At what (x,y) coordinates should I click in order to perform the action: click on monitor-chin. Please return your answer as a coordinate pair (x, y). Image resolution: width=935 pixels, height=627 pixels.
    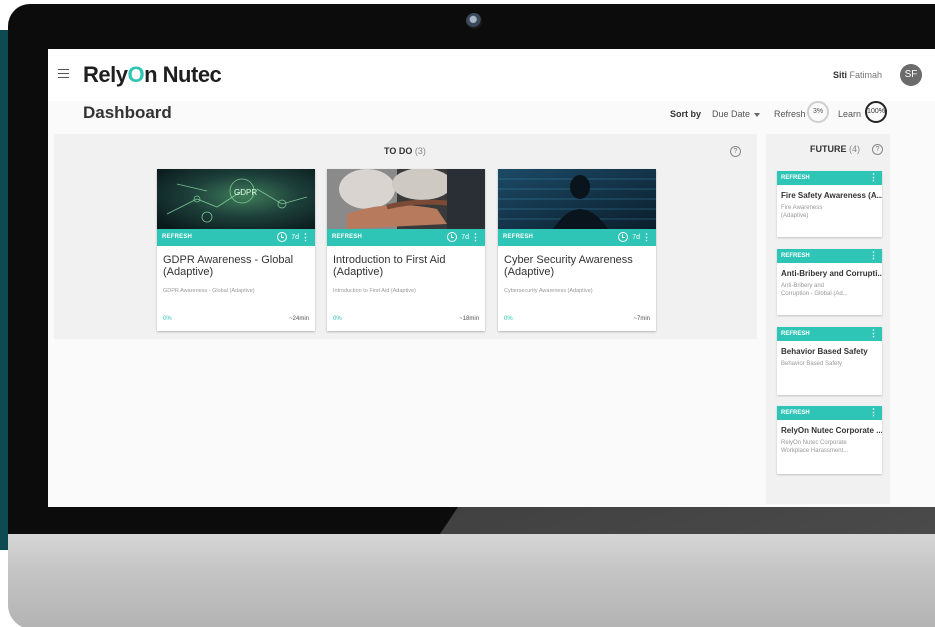
    Looking at the image, I should click on (471, 580).